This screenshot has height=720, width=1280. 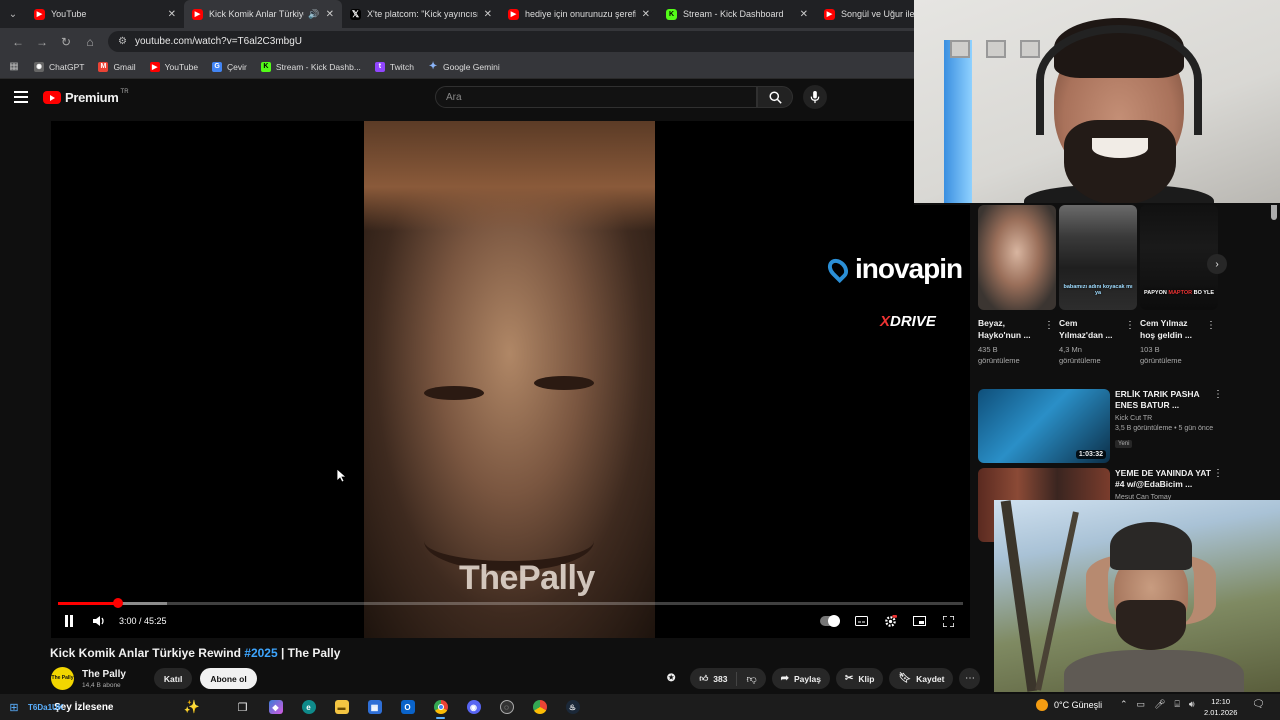 What do you see at coordinates (800, 678) in the screenshot?
I see `share-button: ➦ Paylaş` at bounding box center [800, 678].